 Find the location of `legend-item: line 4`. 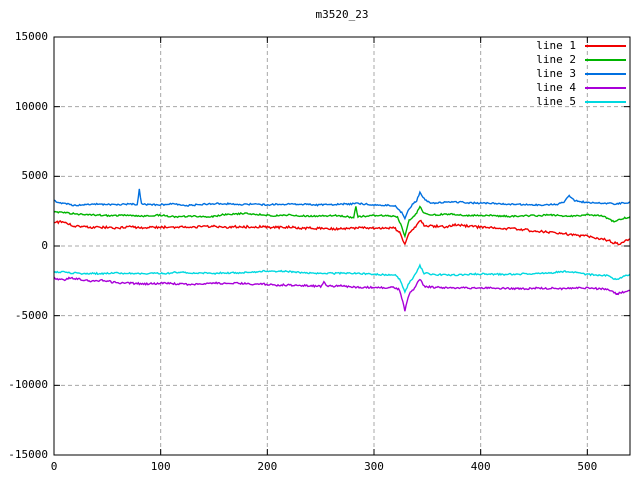

legend-item: line 4 is located at coordinates (581, 88).